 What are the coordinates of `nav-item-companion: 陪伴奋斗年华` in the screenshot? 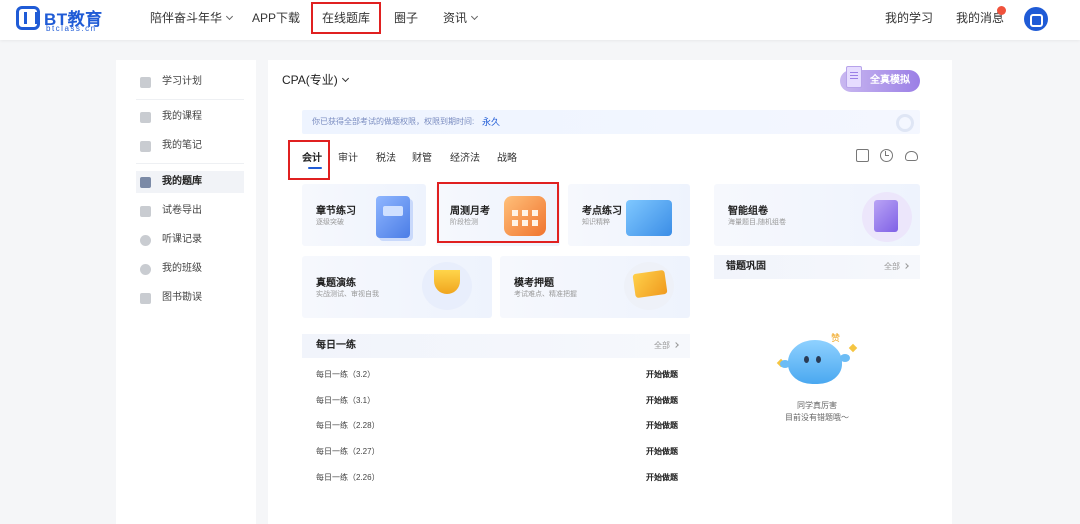 It's located at (192, 18).